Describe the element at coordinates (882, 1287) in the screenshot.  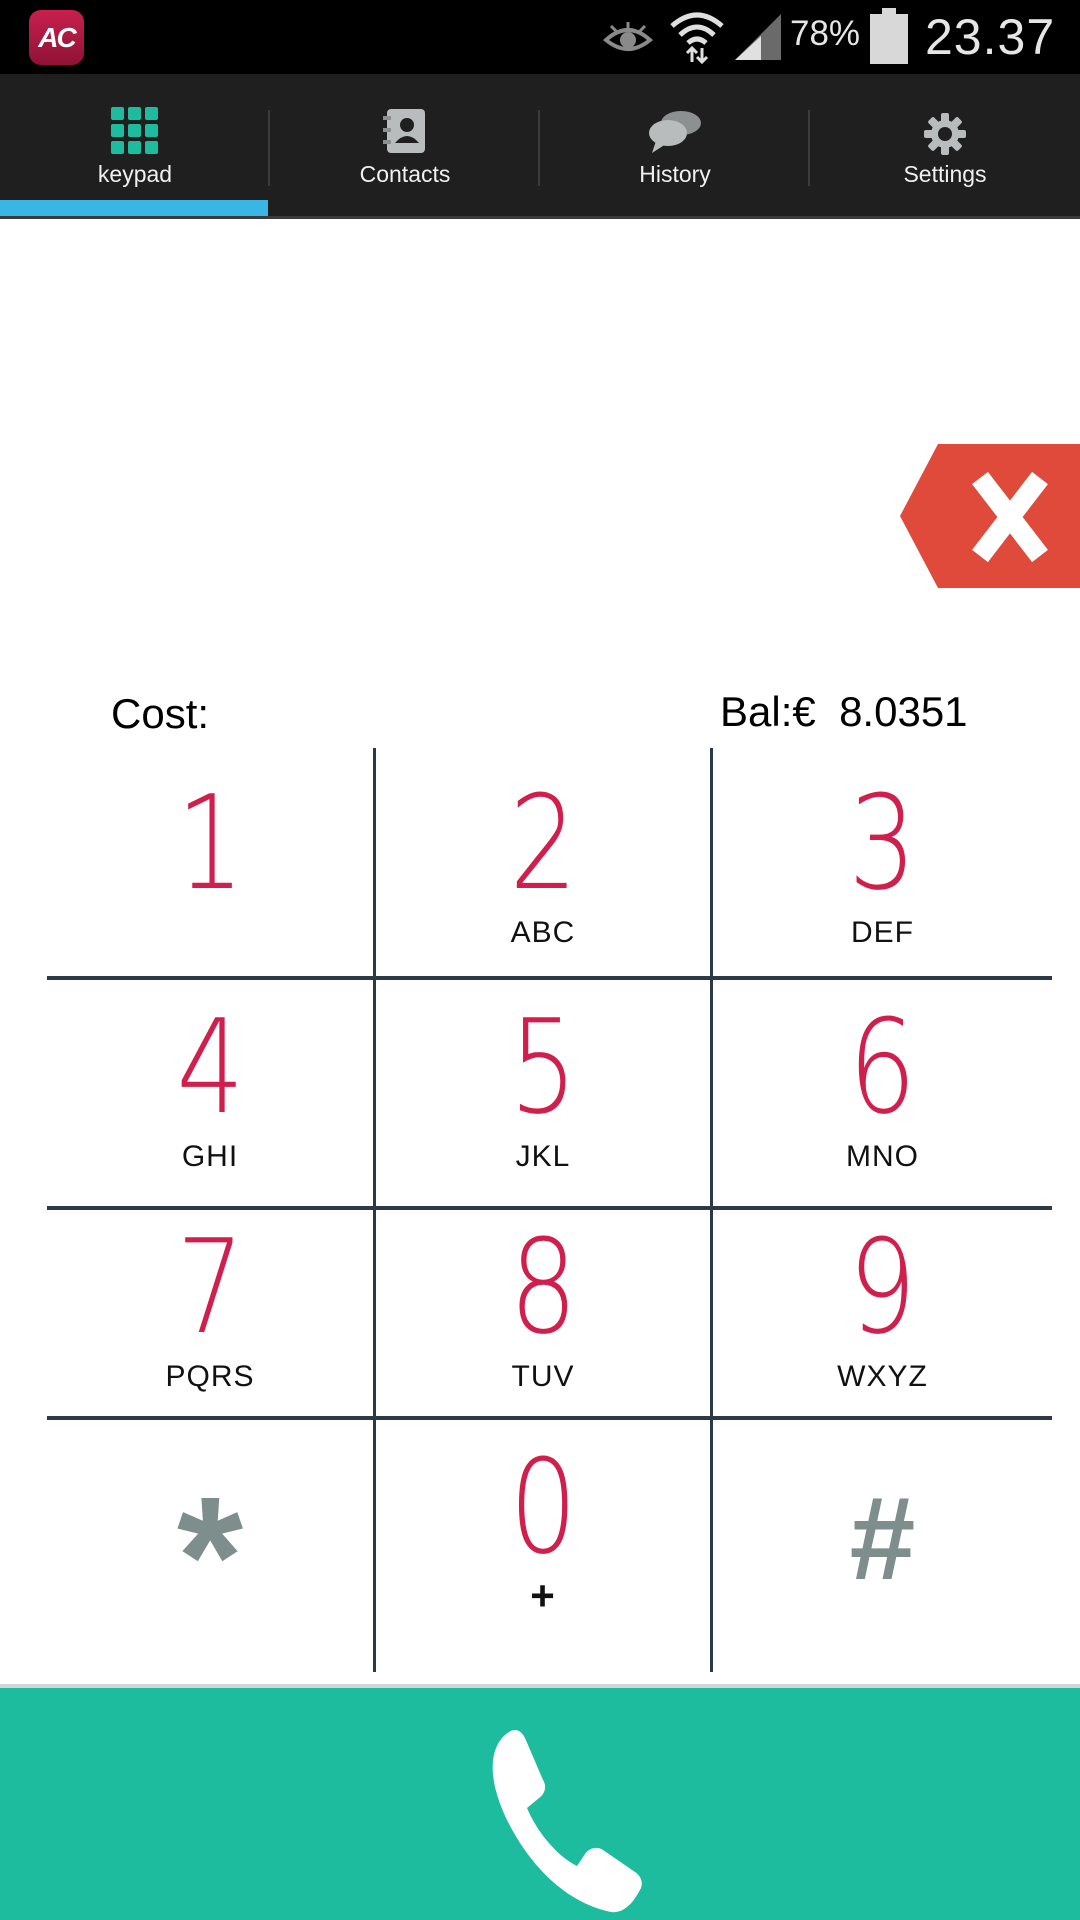
I see `key-digit: 9` at that location.